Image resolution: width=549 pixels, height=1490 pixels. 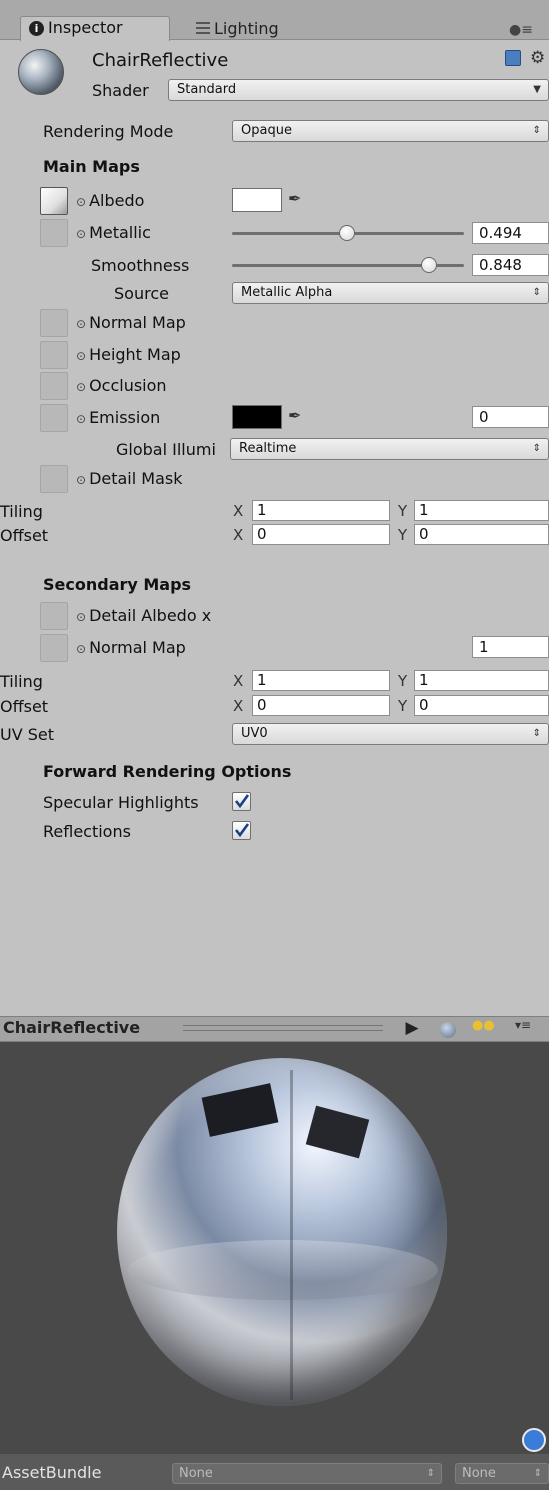 I want to click on normal-map-texture-slot, so click(x=54, y=323).